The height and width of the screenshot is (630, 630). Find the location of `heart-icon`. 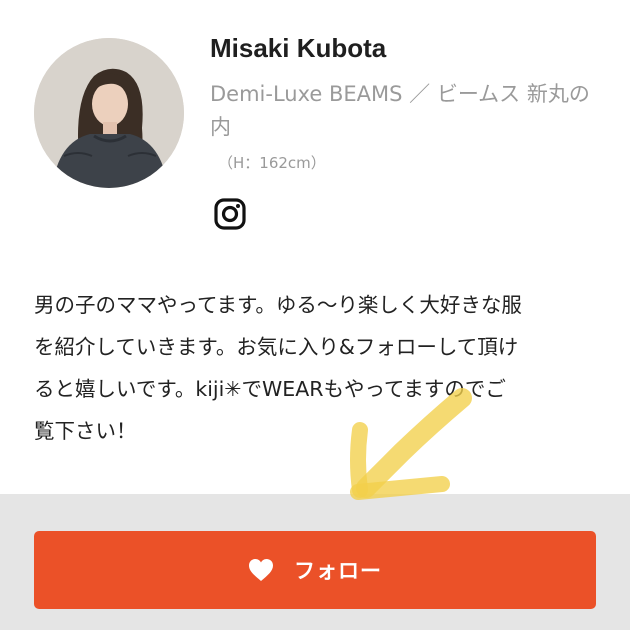

heart-icon is located at coordinates (261, 570).